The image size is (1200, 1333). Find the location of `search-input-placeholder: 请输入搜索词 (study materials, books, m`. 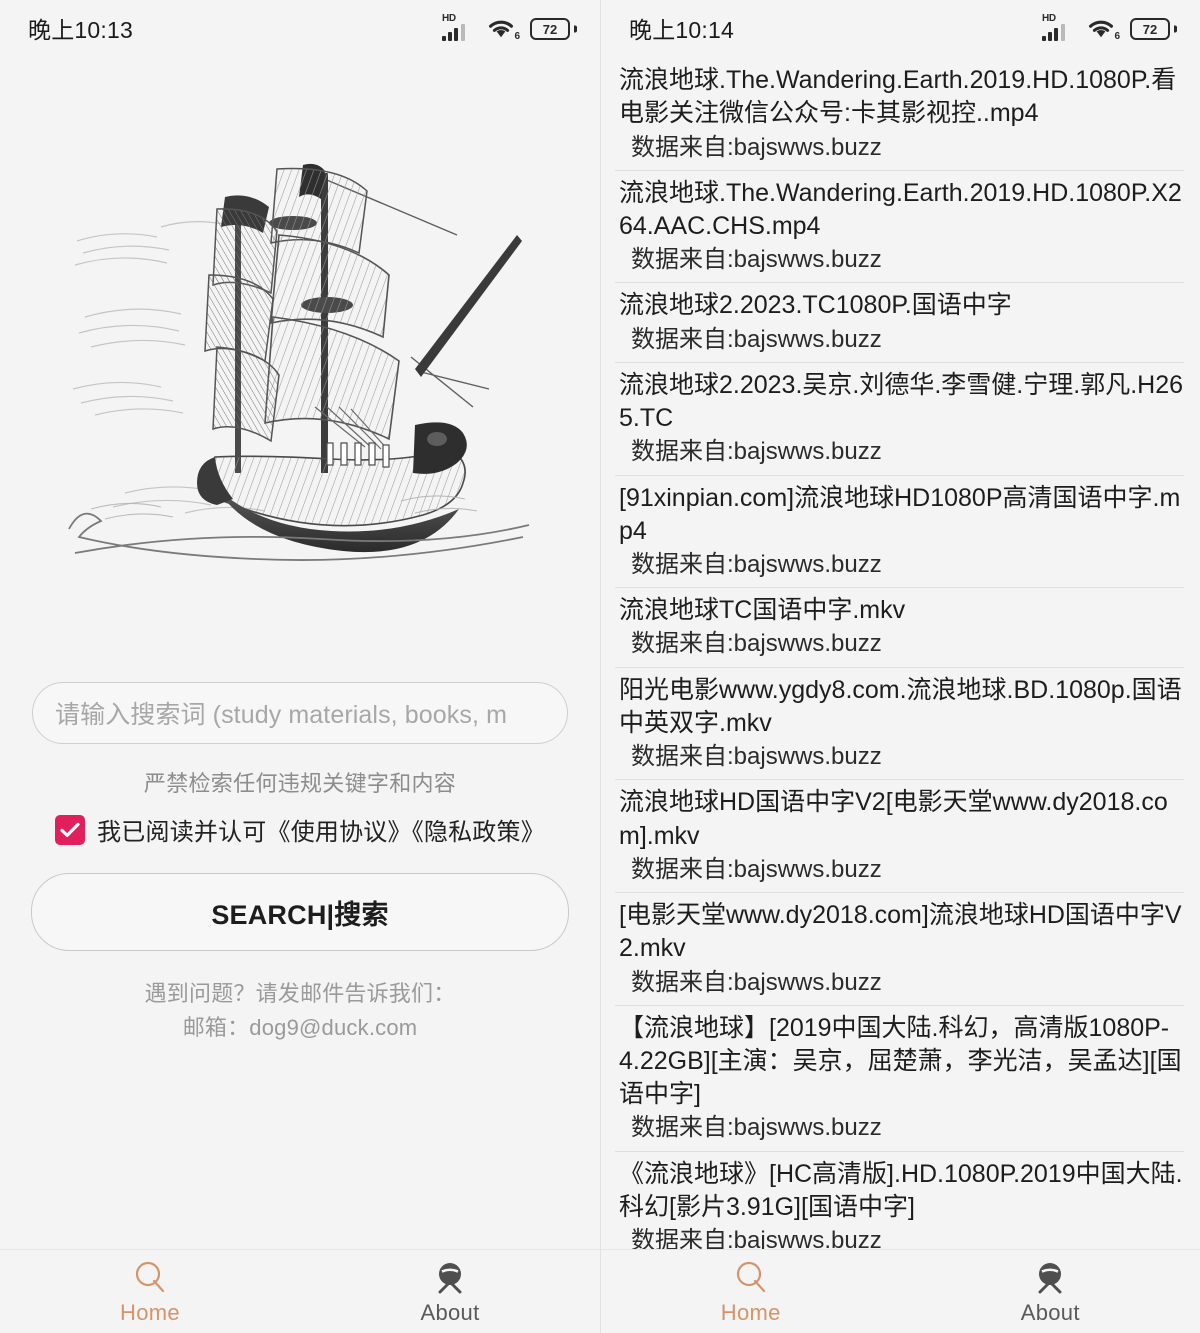

search-input-placeholder: 请输入搜索词 (study materials, books, m is located at coordinates (281, 715).